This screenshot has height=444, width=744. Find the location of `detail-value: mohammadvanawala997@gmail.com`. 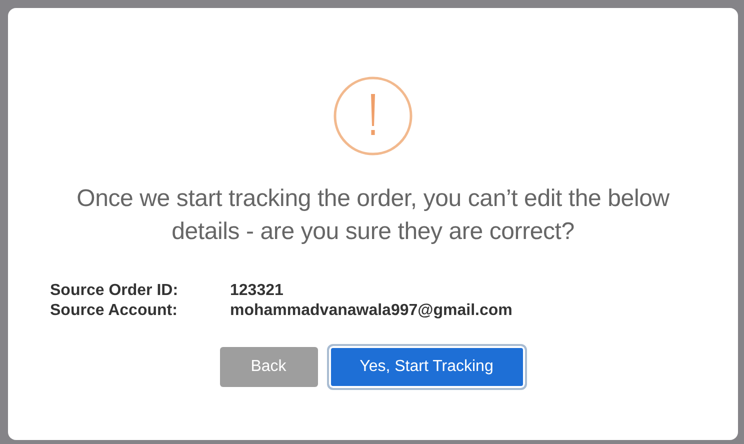

detail-value: mohammadvanawala997@gmail.com is located at coordinates (372, 311).